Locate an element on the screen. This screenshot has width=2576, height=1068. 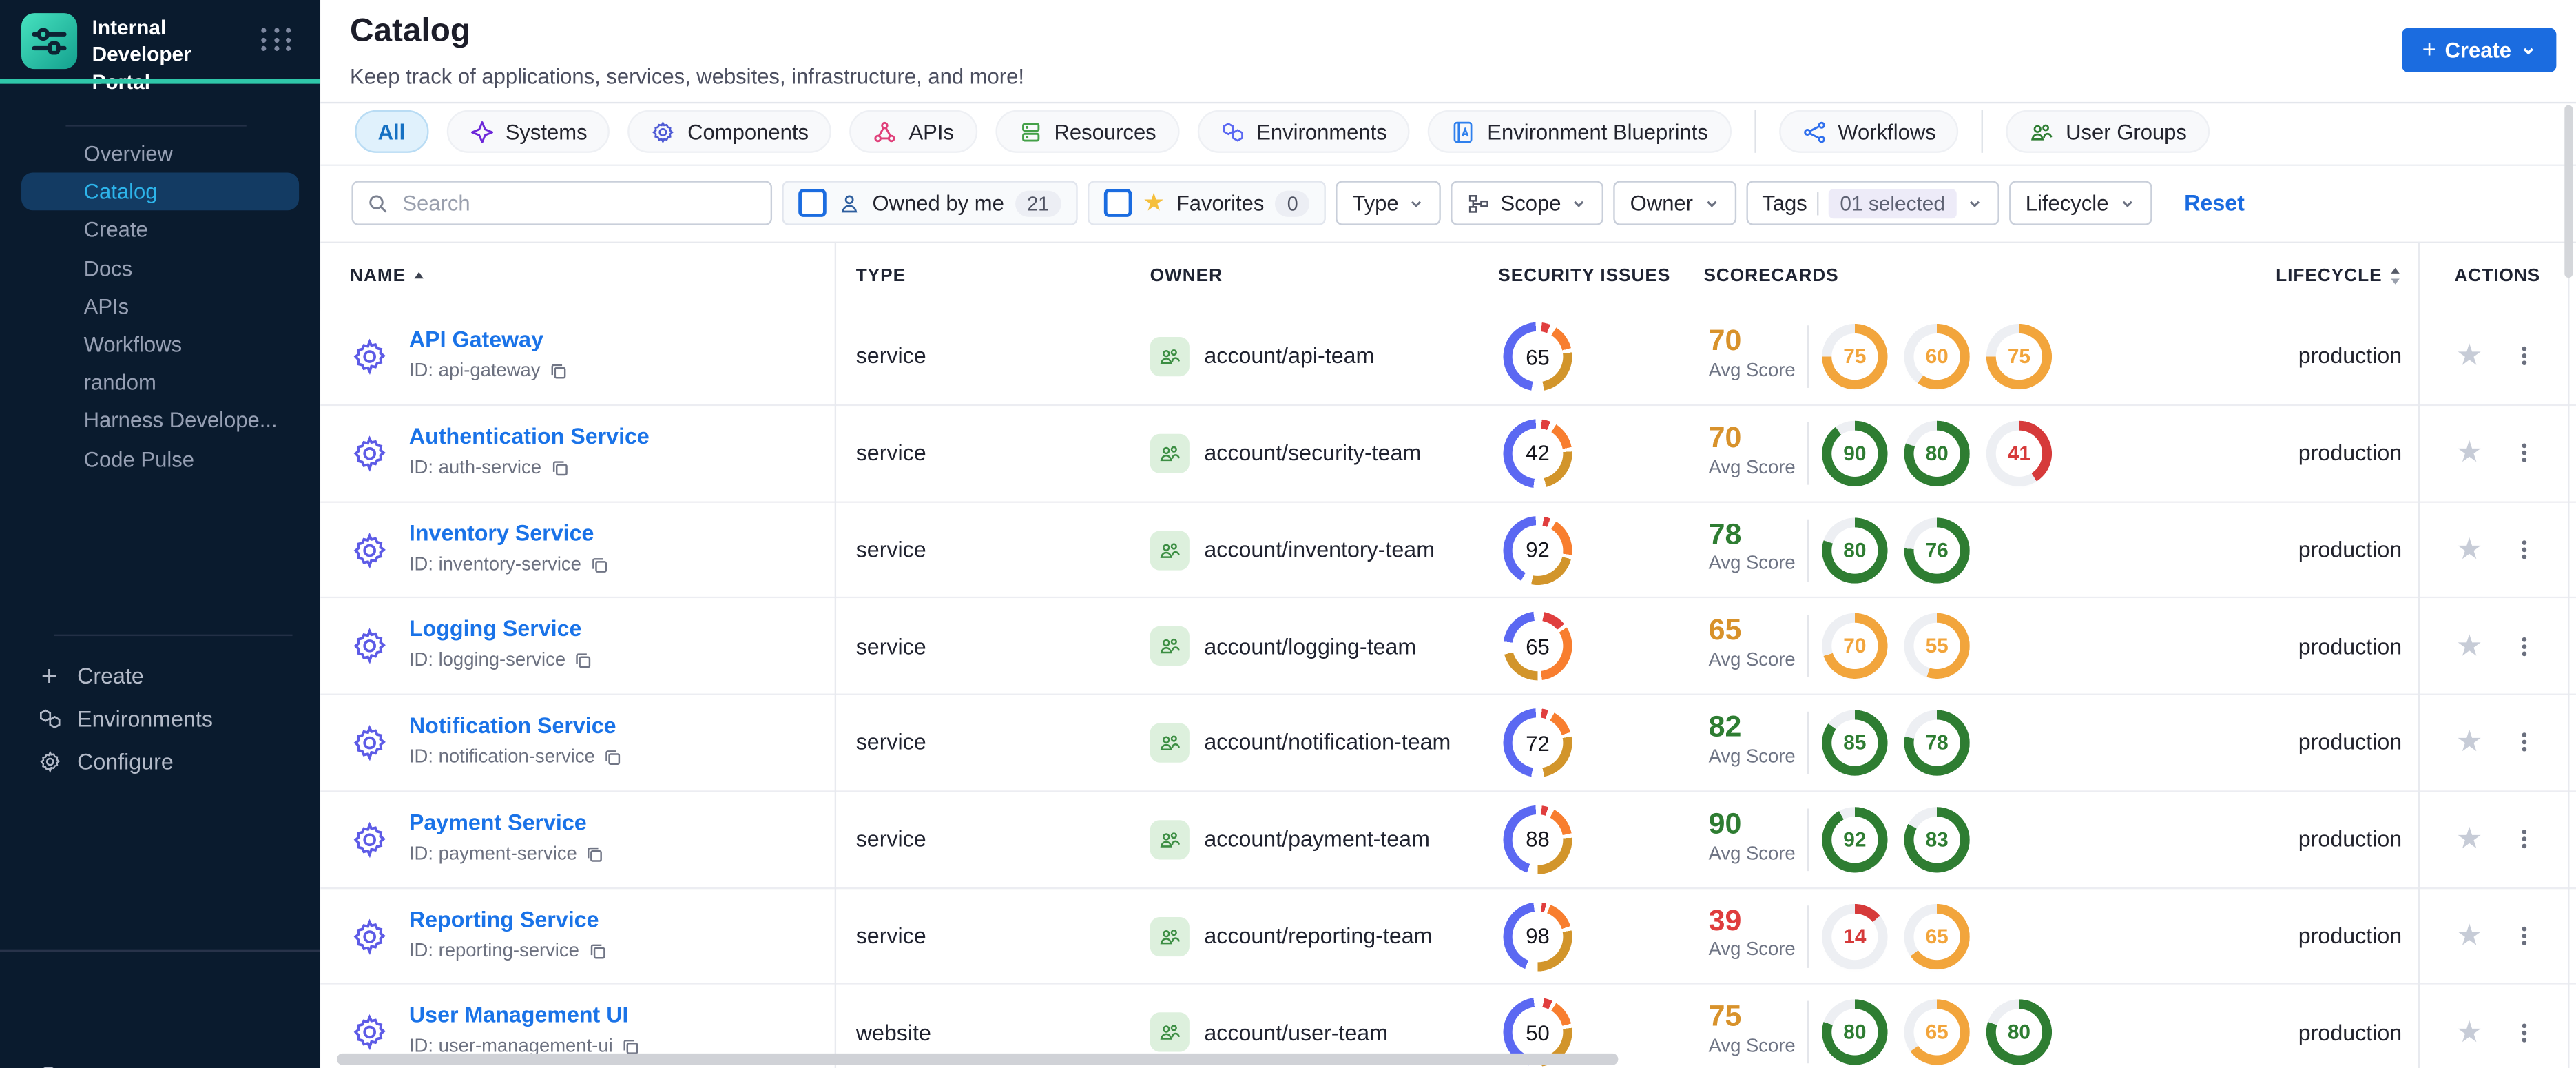
favorites-filter: ★ Favorites 0 is located at coordinates (1206, 203).